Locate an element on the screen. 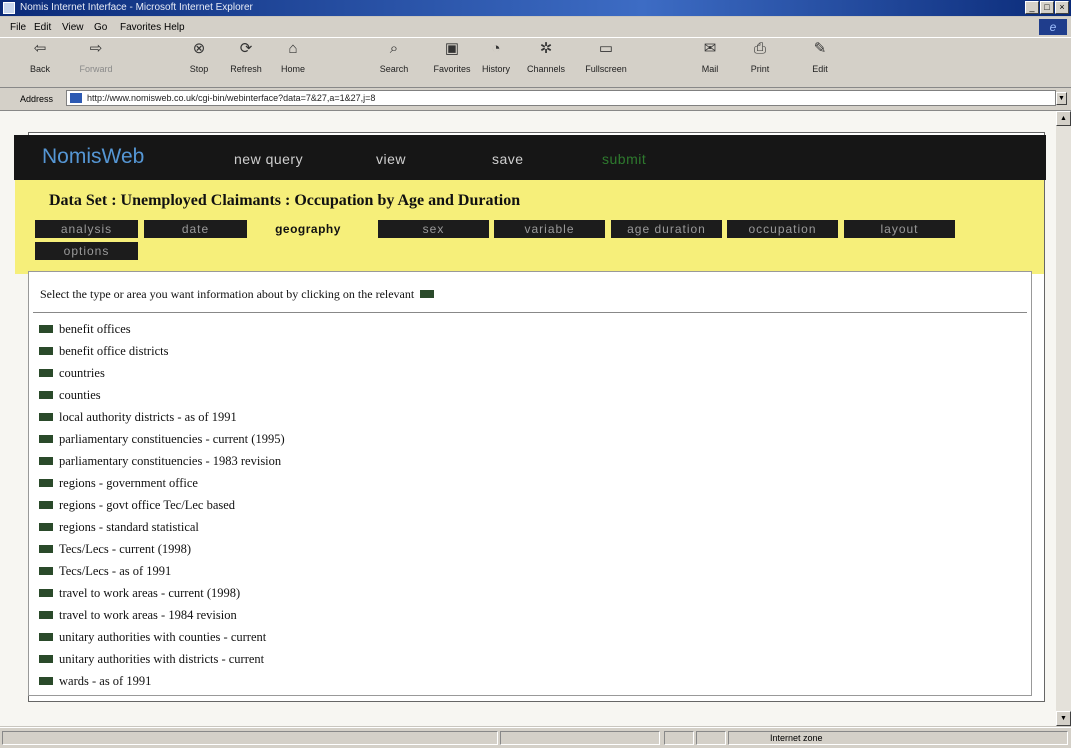  list-item: regions - govt office Tec/Lec based is located at coordinates (162, 505).